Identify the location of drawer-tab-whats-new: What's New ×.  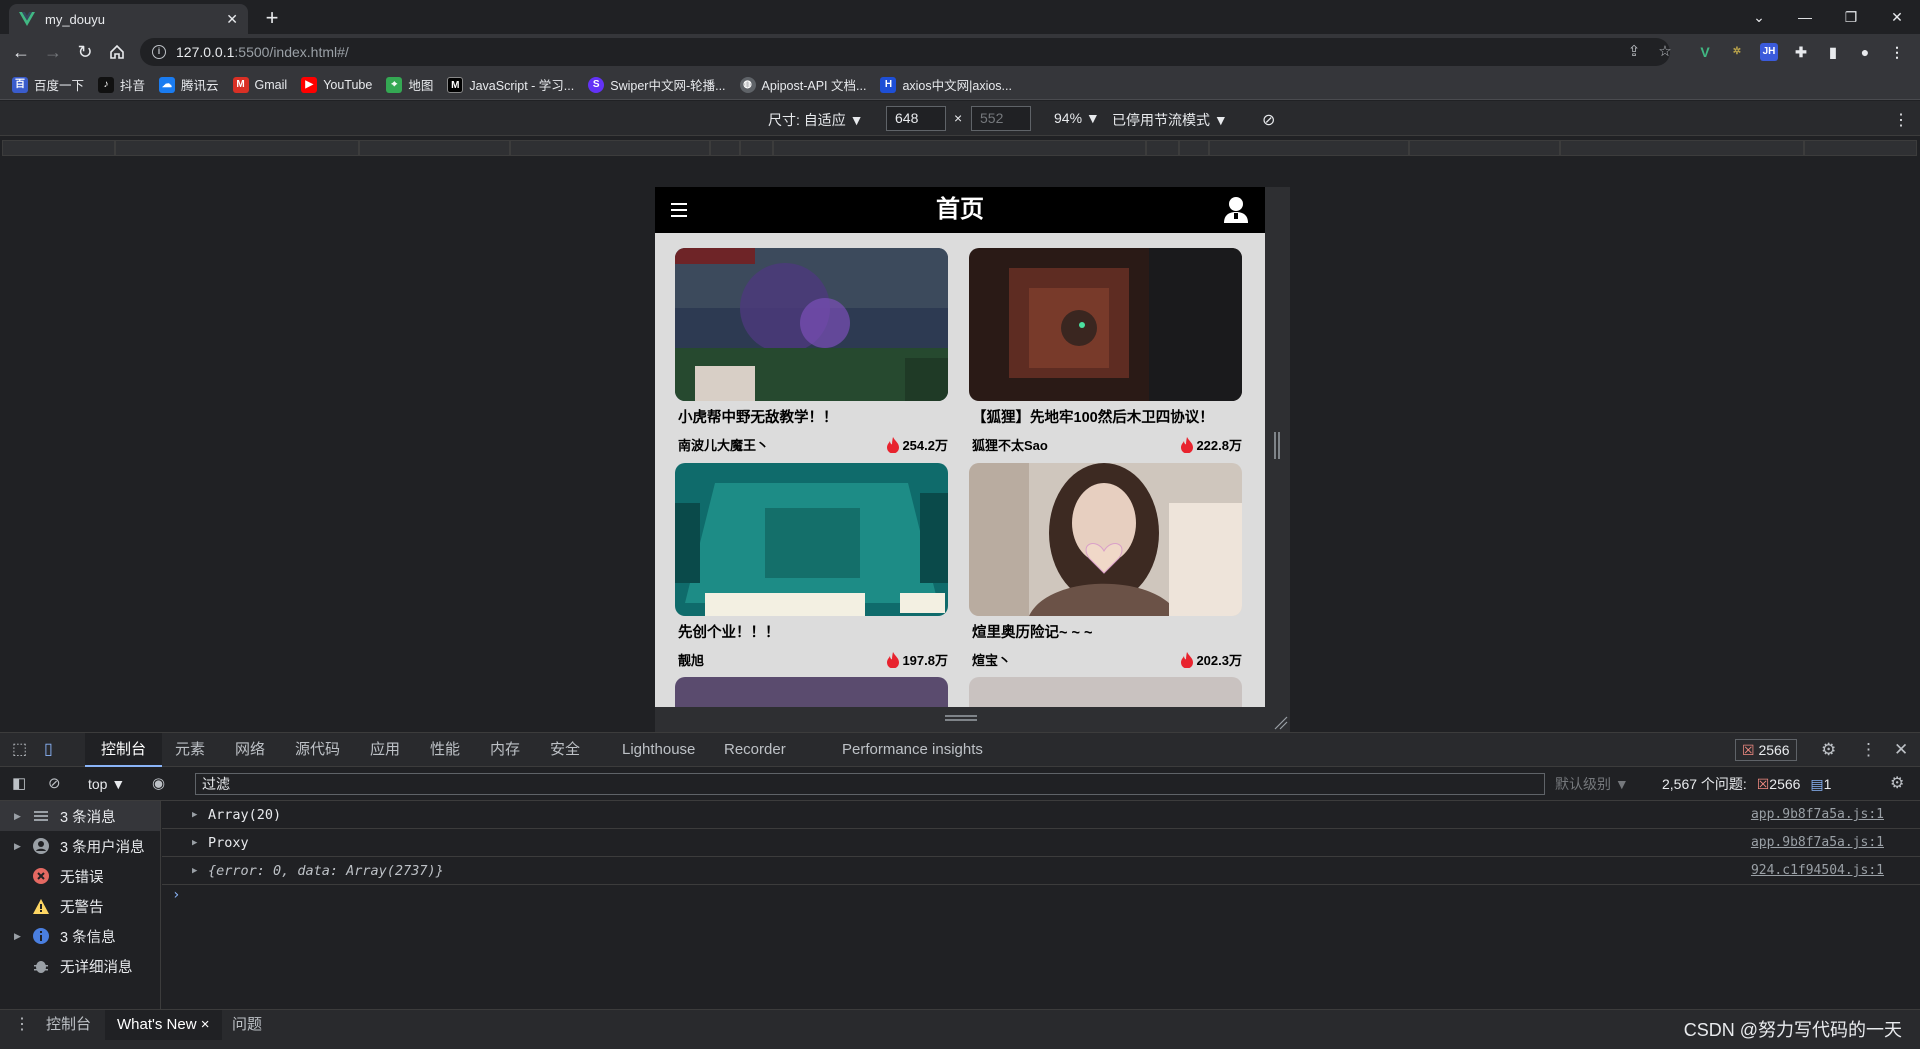
(163, 1025).